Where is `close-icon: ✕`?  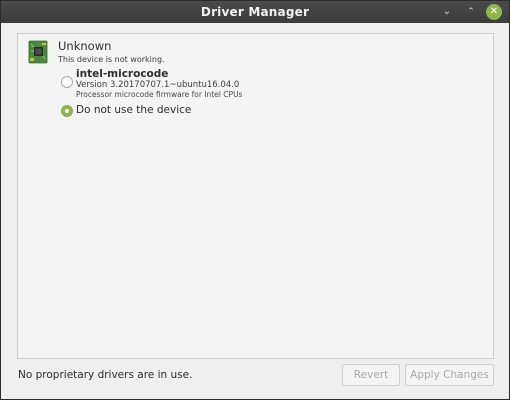 close-icon: ✕ is located at coordinates (494, 12).